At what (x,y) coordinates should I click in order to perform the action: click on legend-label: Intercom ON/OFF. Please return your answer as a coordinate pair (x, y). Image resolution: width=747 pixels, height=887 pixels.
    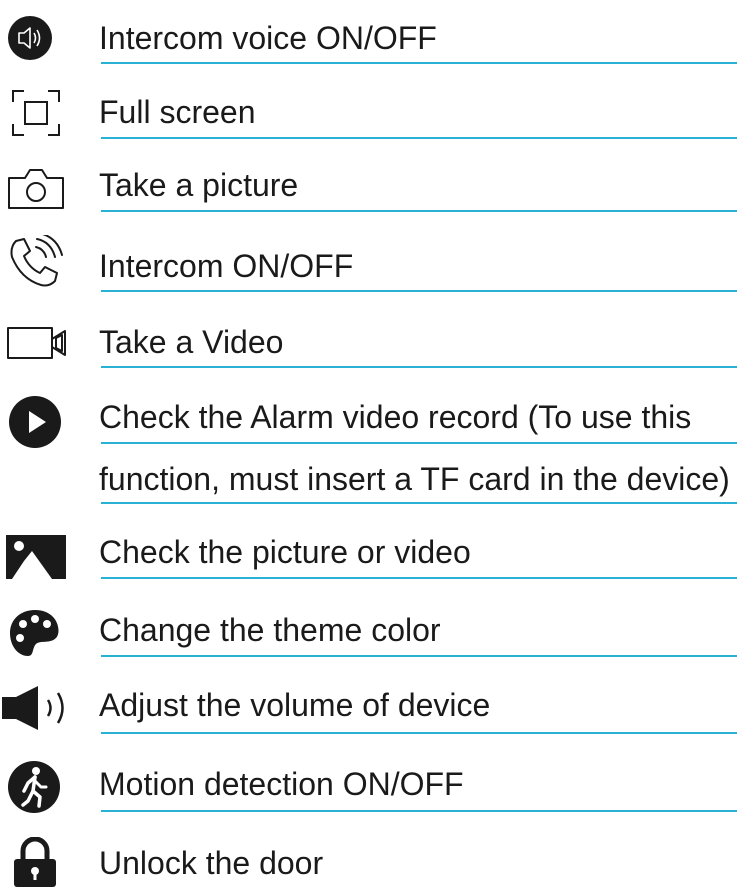
    Looking at the image, I should click on (226, 266).